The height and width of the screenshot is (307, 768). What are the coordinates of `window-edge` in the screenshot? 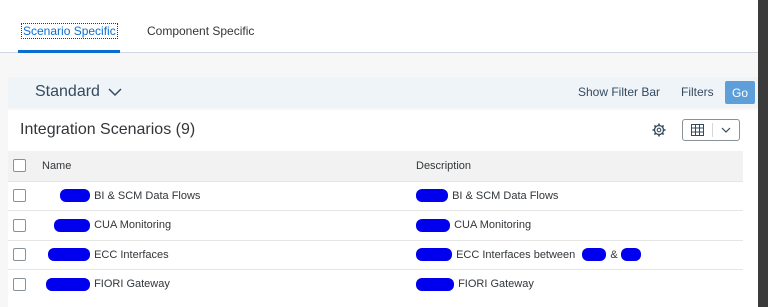 It's located at (763, 153).